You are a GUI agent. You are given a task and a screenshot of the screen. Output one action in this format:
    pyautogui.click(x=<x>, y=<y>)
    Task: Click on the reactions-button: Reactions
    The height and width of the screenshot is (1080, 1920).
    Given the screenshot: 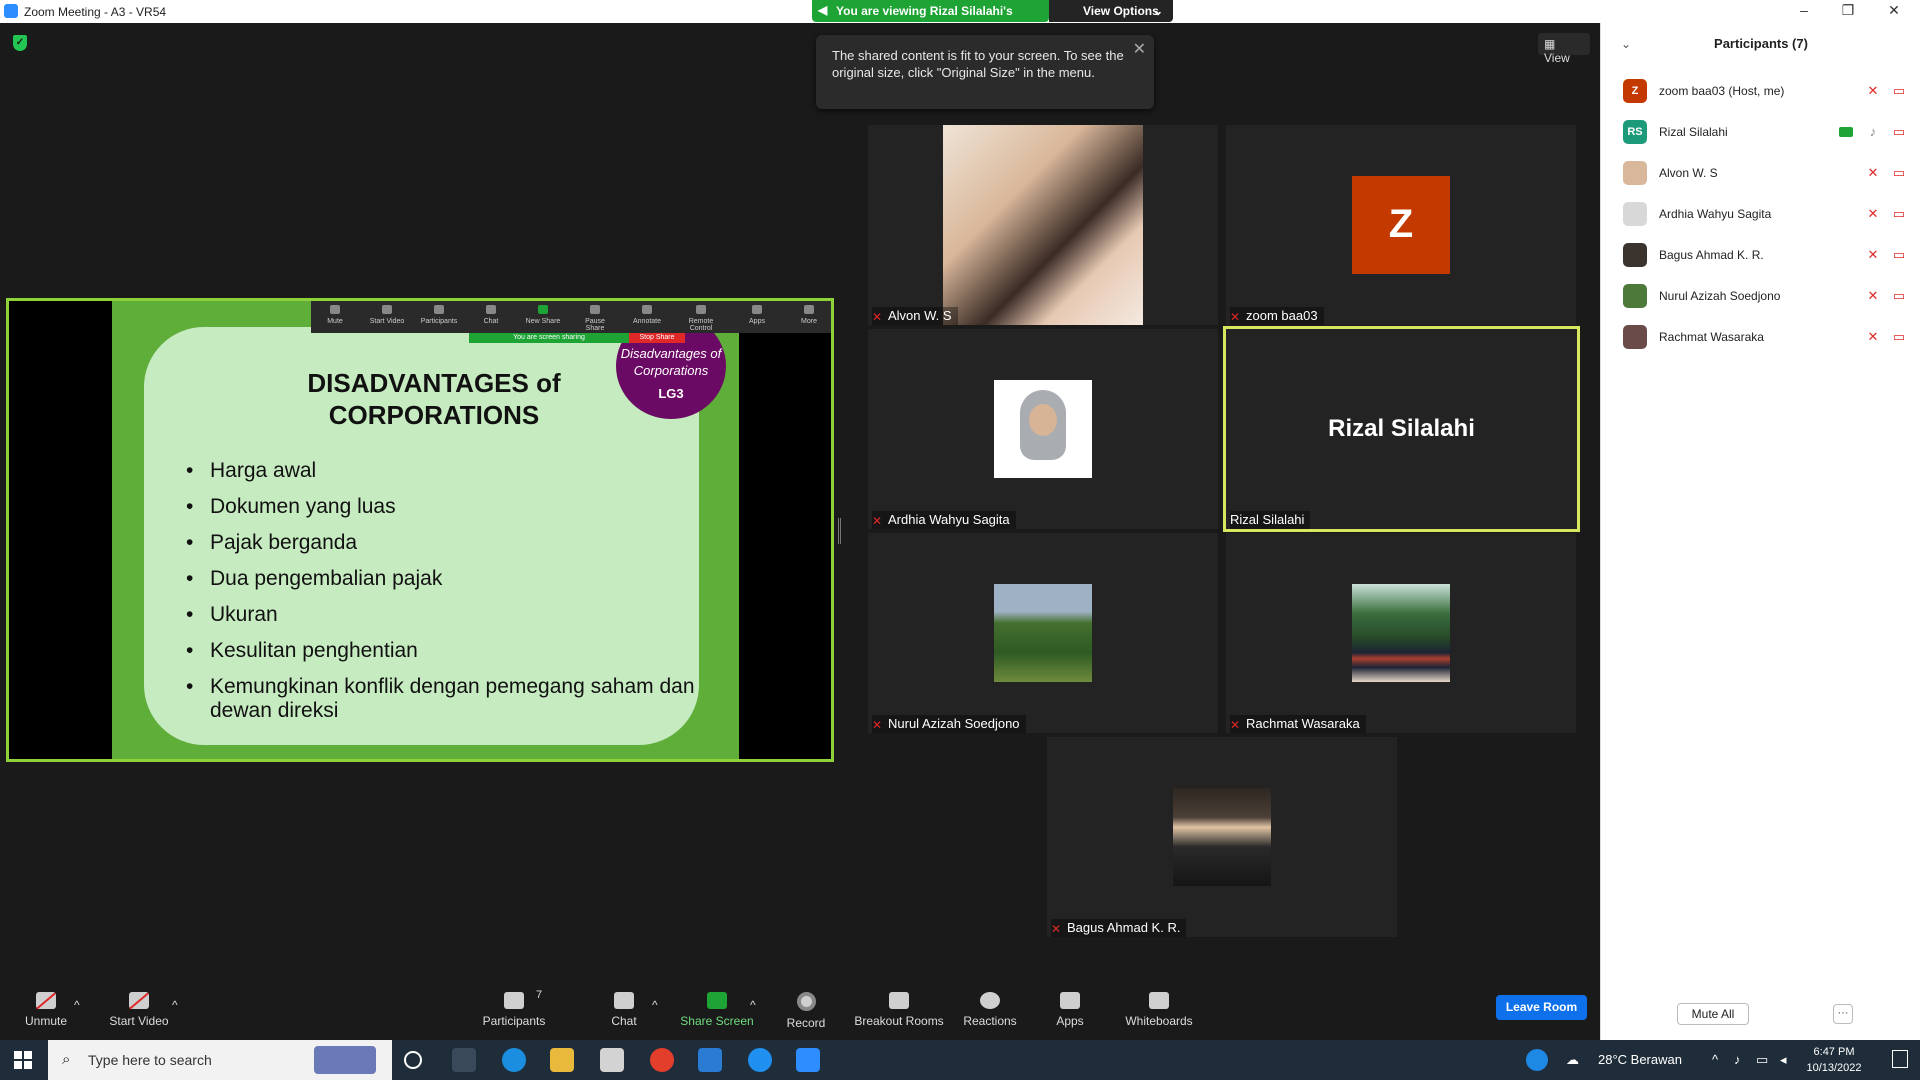 What is the action you would take?
    pyautogui.click(x=990, y=1010)
    